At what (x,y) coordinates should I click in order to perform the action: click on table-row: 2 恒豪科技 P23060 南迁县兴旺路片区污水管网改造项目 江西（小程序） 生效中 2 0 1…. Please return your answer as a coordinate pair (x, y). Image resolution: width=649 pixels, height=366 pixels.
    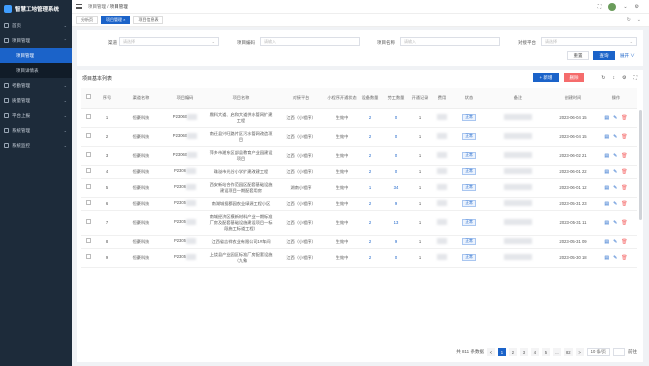
    Looking at the image, I should click on (359, 137).